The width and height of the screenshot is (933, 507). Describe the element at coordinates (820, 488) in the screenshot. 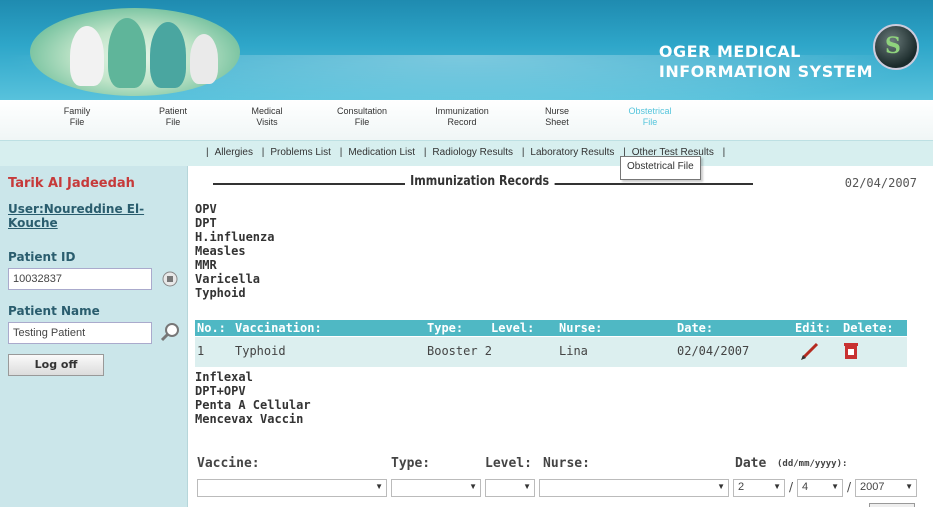

I see `month-select: 4 ▼` at that location.